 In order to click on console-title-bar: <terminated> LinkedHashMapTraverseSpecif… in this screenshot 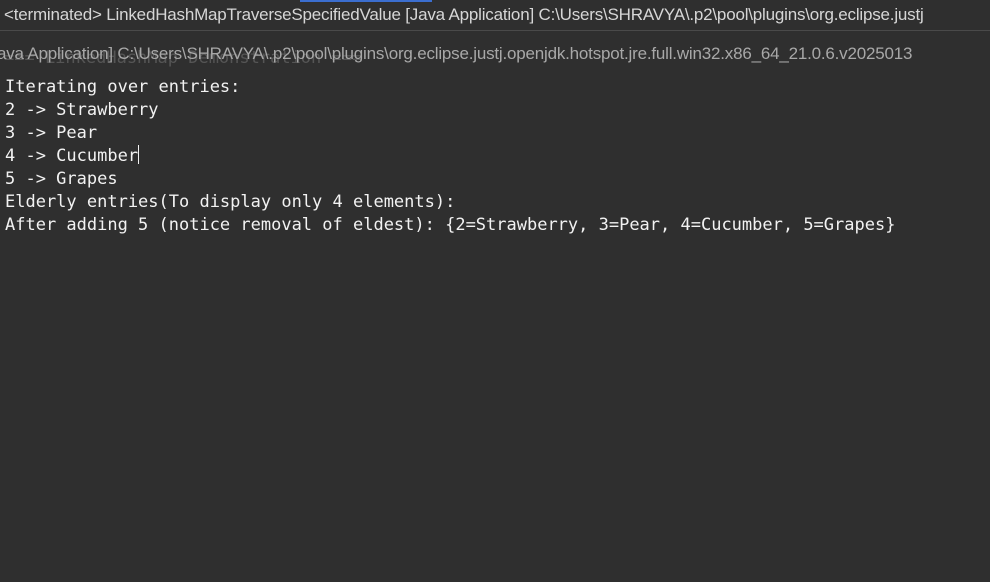, I will do `click(495, 16)`.